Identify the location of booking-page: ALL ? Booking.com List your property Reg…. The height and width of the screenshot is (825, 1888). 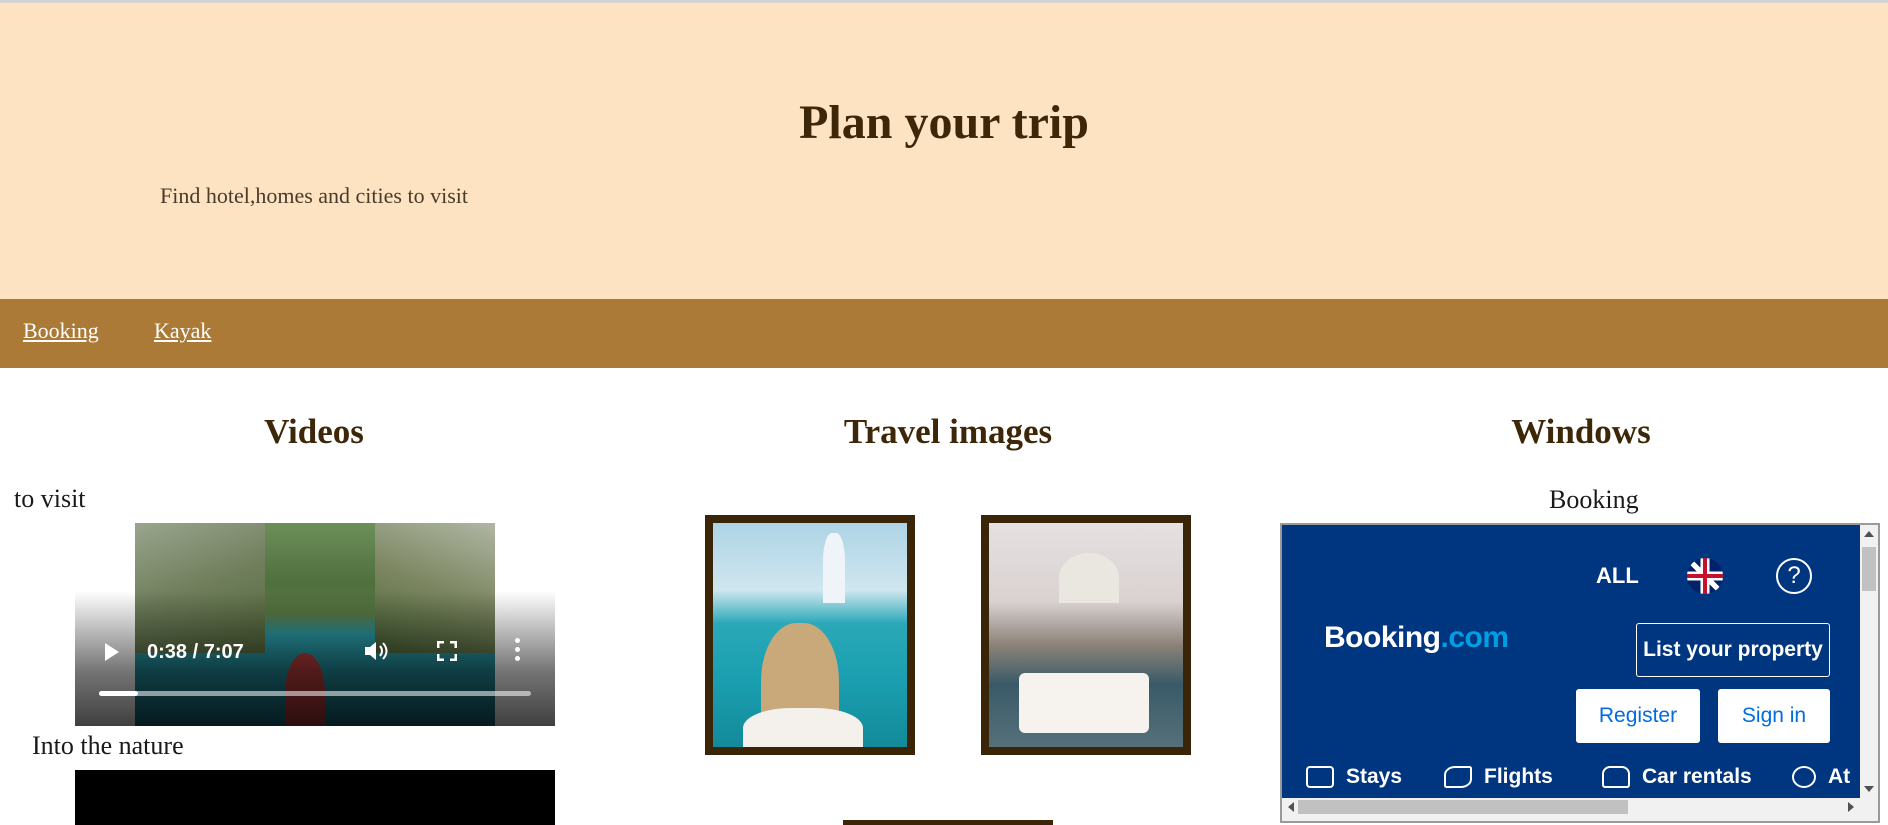
(1571, 661).